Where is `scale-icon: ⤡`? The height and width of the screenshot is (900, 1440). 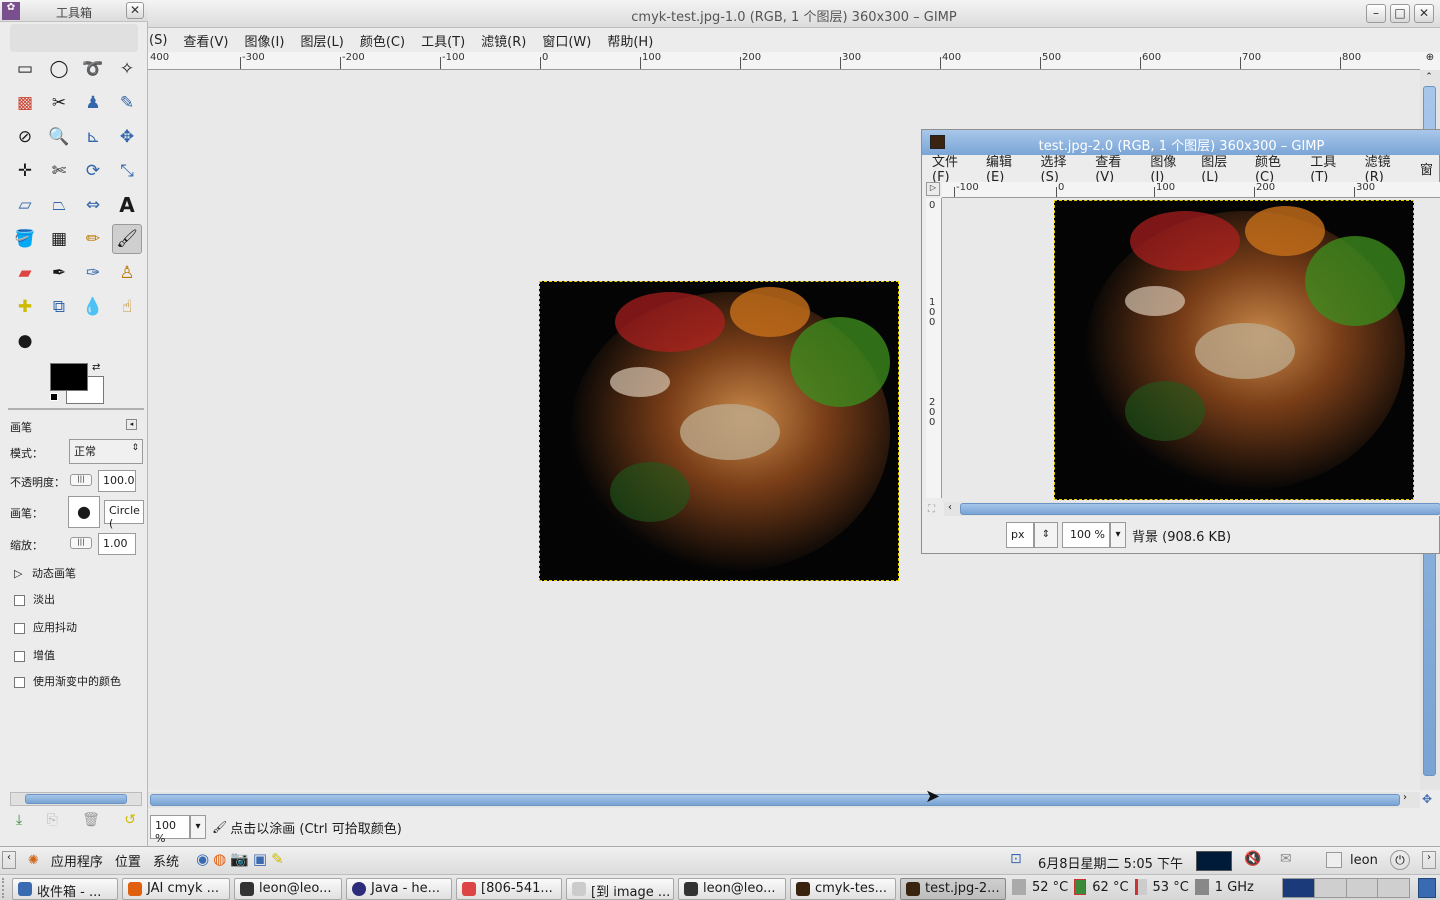
scale-icon: ⤡ is located at coordinates (127, 171).